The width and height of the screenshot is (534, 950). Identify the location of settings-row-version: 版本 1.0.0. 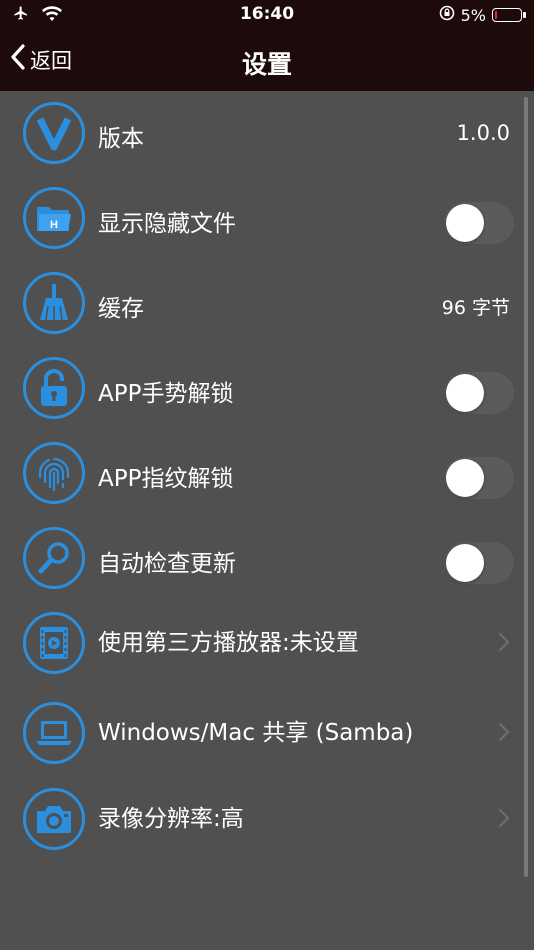
(267, 133).